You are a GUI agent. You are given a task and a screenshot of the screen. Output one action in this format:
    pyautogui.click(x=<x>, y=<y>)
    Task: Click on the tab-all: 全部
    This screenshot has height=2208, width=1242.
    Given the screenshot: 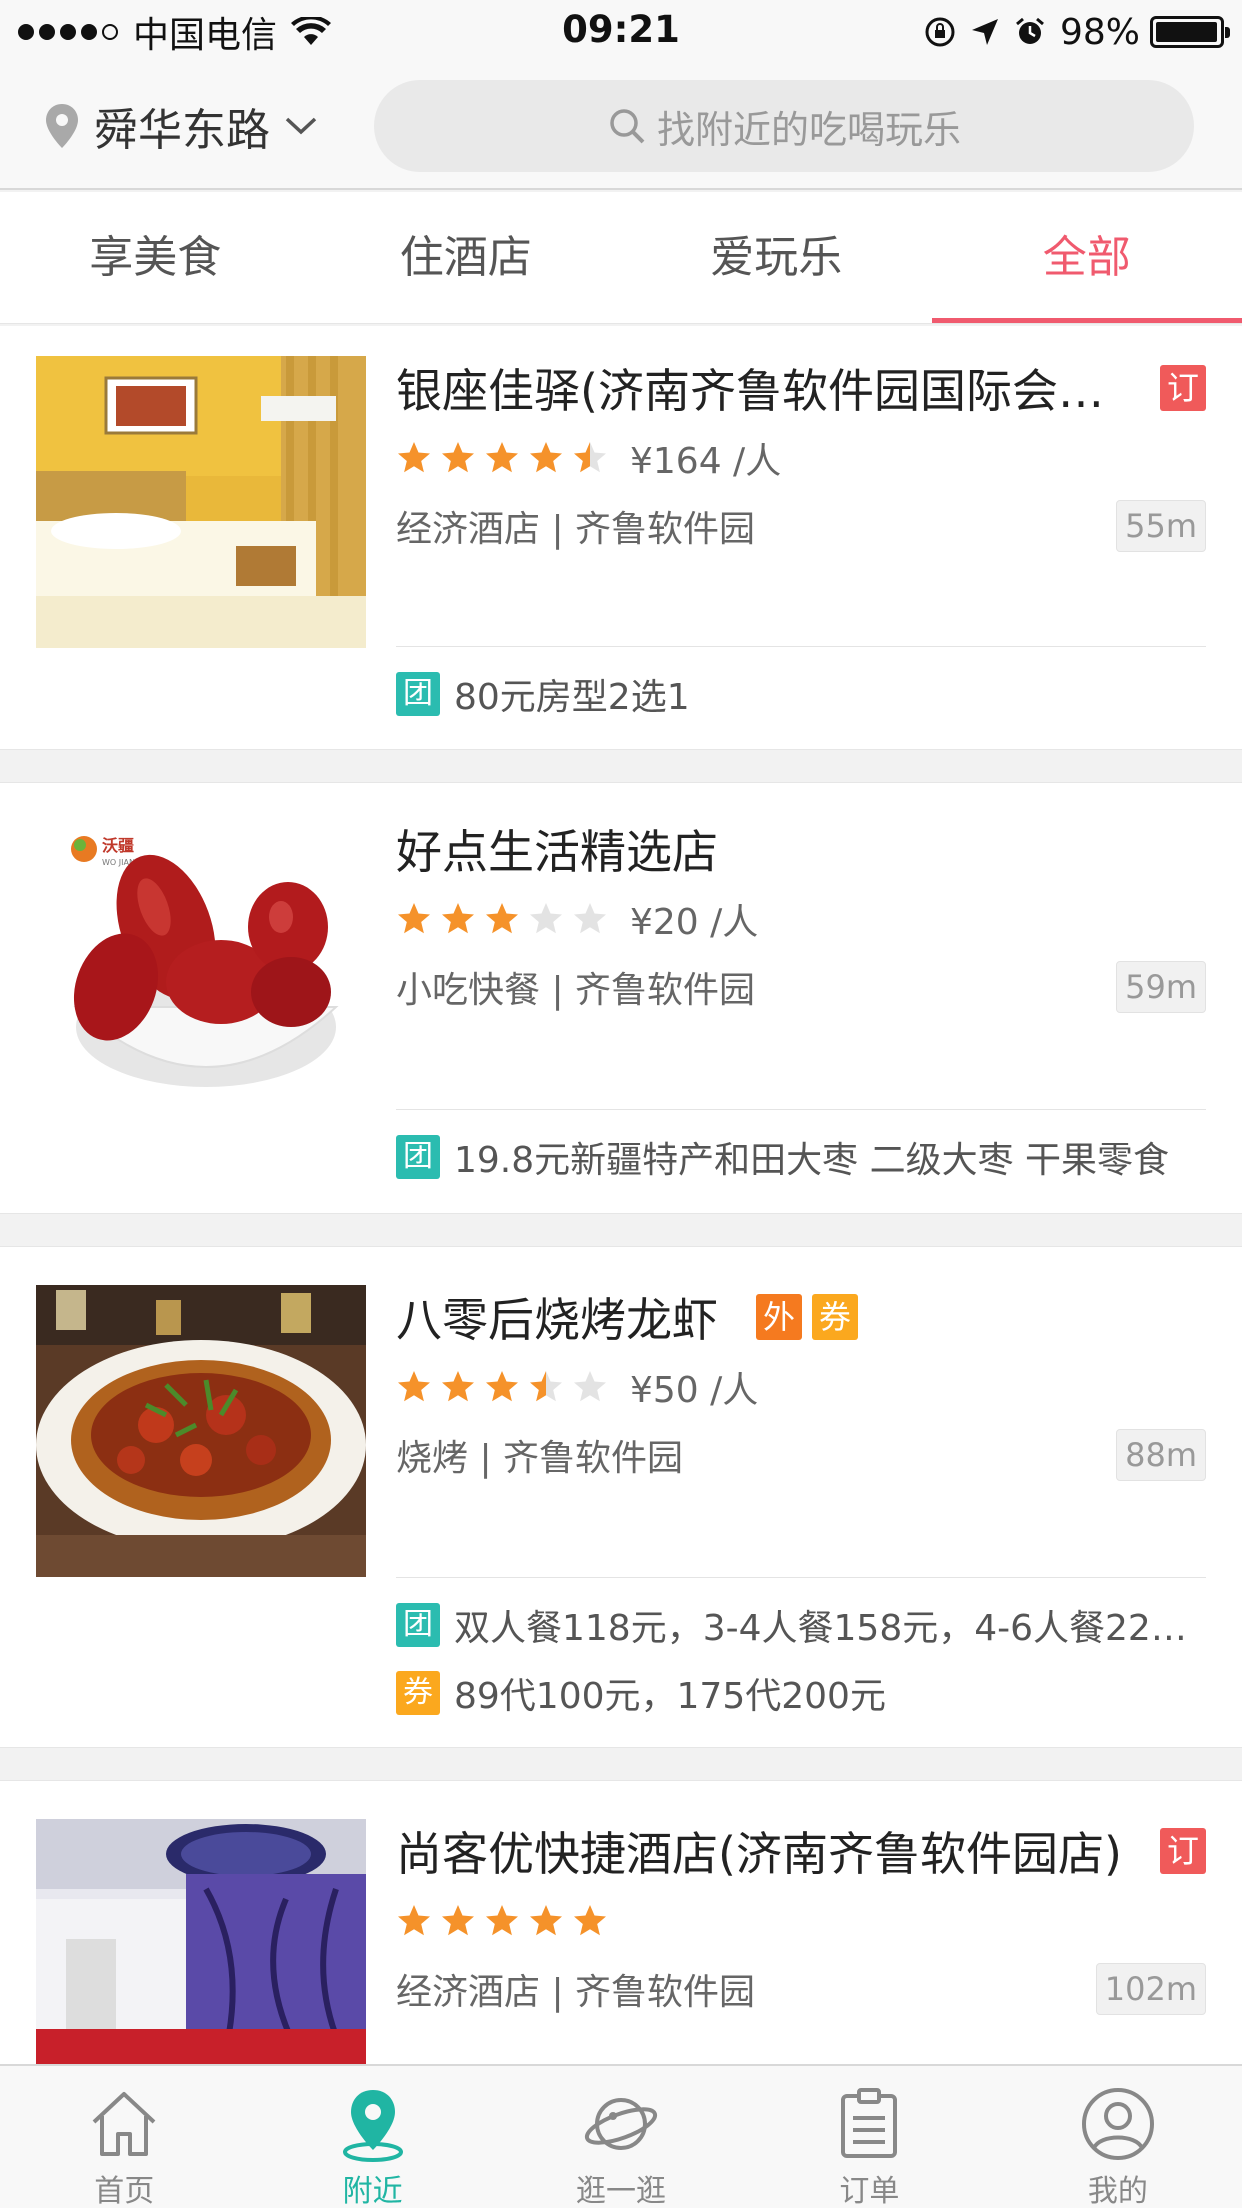 What is the action you would take?
    pyautogui.click(x=1086, y=257)
    